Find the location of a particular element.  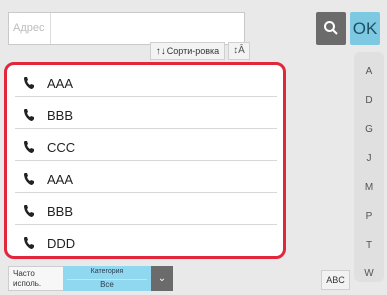

search-icon is located at coordinates (331, 28).